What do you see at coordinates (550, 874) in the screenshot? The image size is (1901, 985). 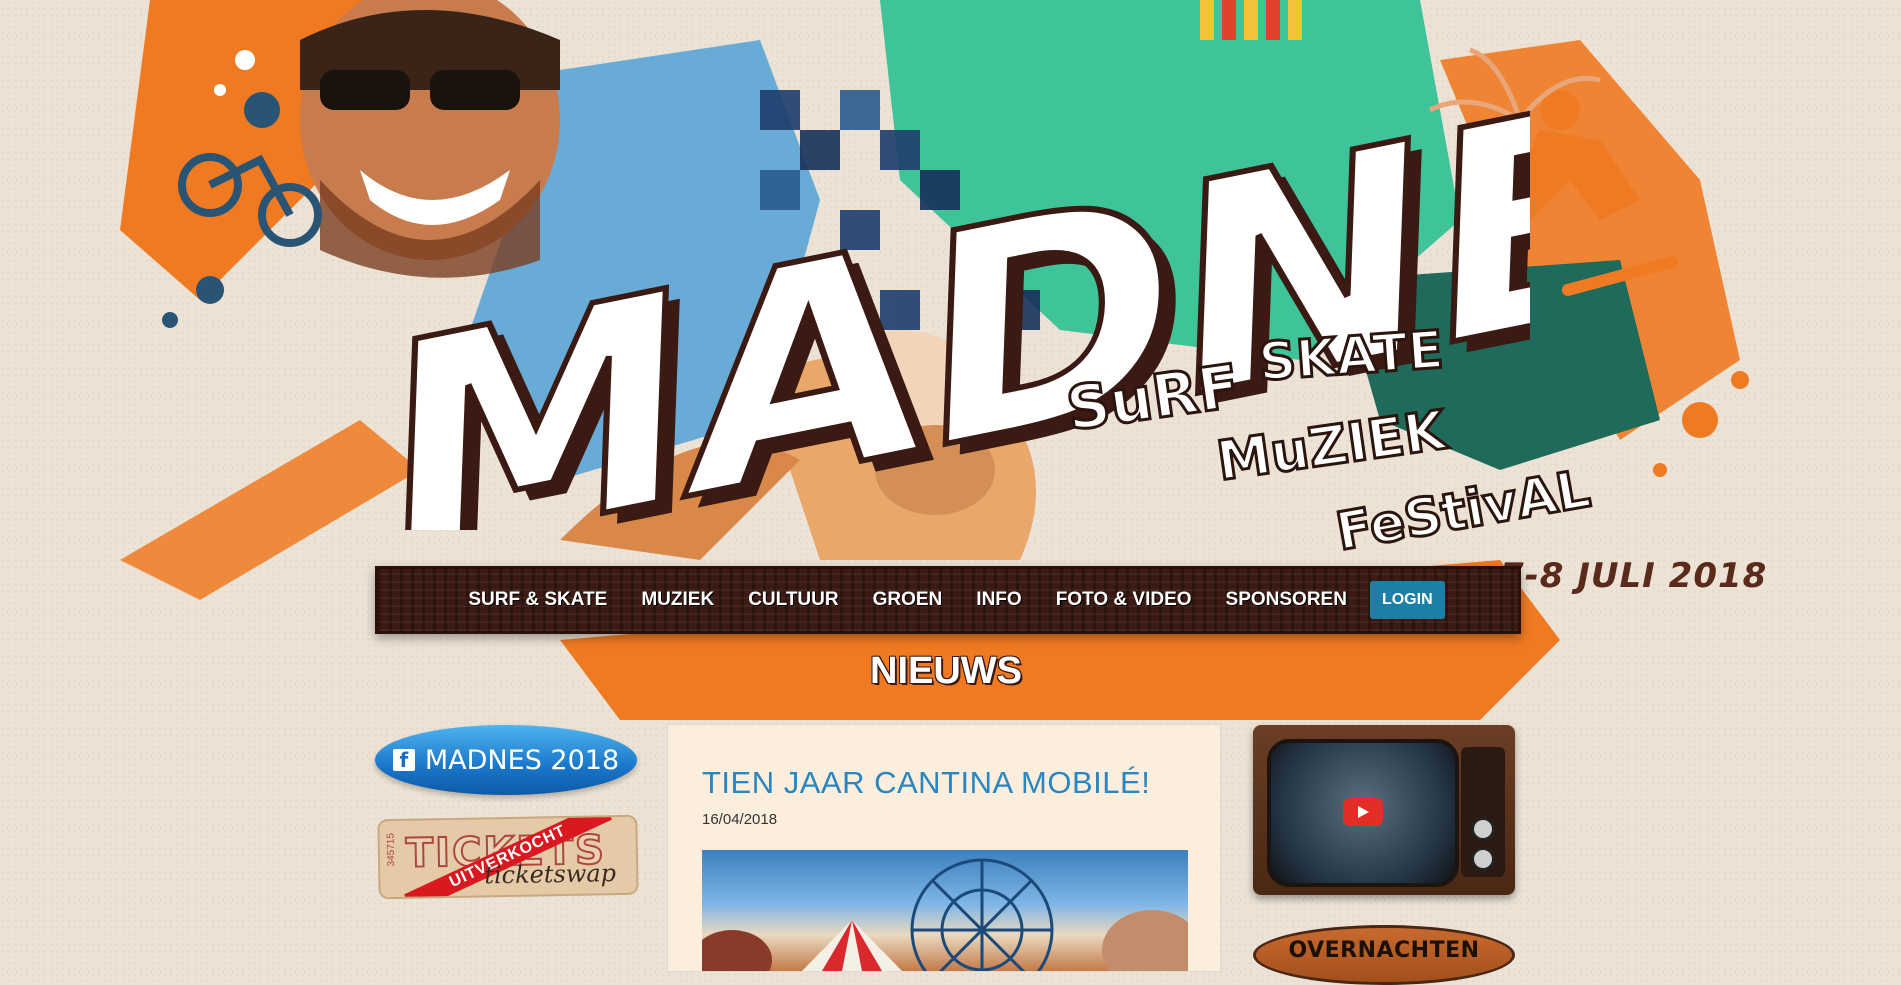 I see `ticketswap-label: ticketswap` at bounding box center [550, 874].